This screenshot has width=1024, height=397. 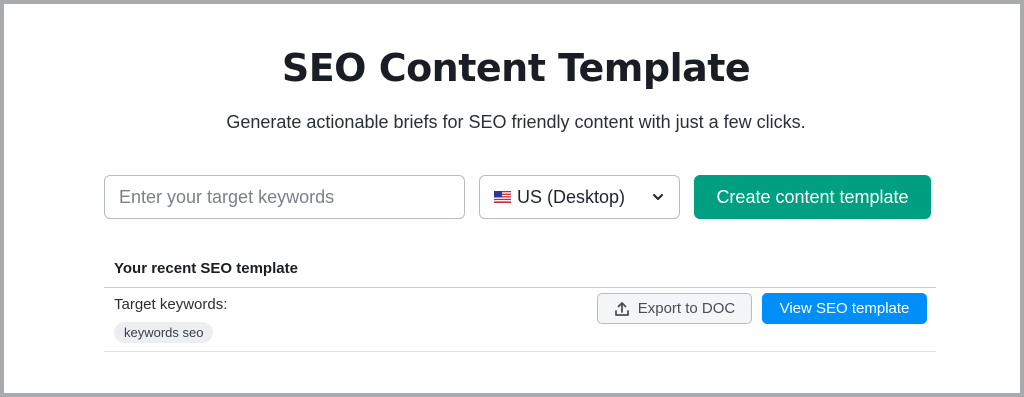 I want to click on page-title: SEO Content Template, so click(x=516, y=68).